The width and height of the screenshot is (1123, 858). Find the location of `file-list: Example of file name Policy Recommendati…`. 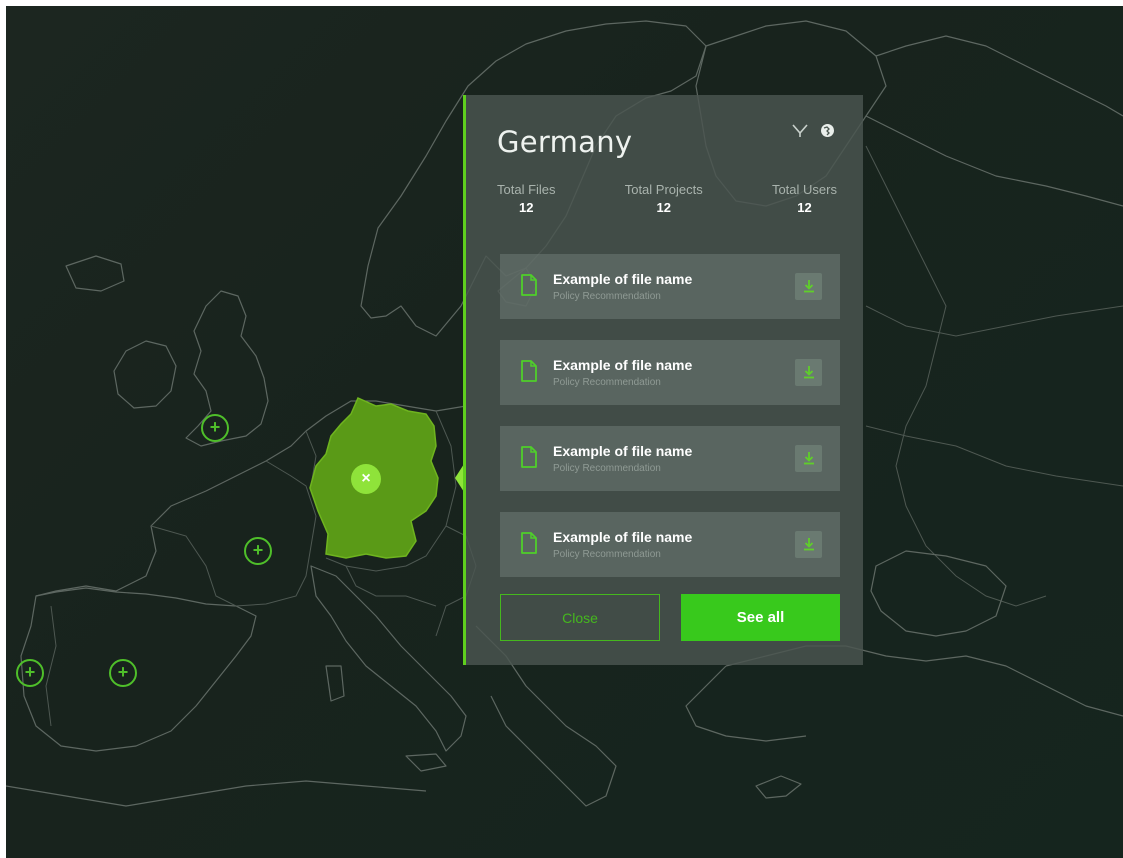

file-list: Example of file name Policy Recommendati… is located at coordinates (670, 426).